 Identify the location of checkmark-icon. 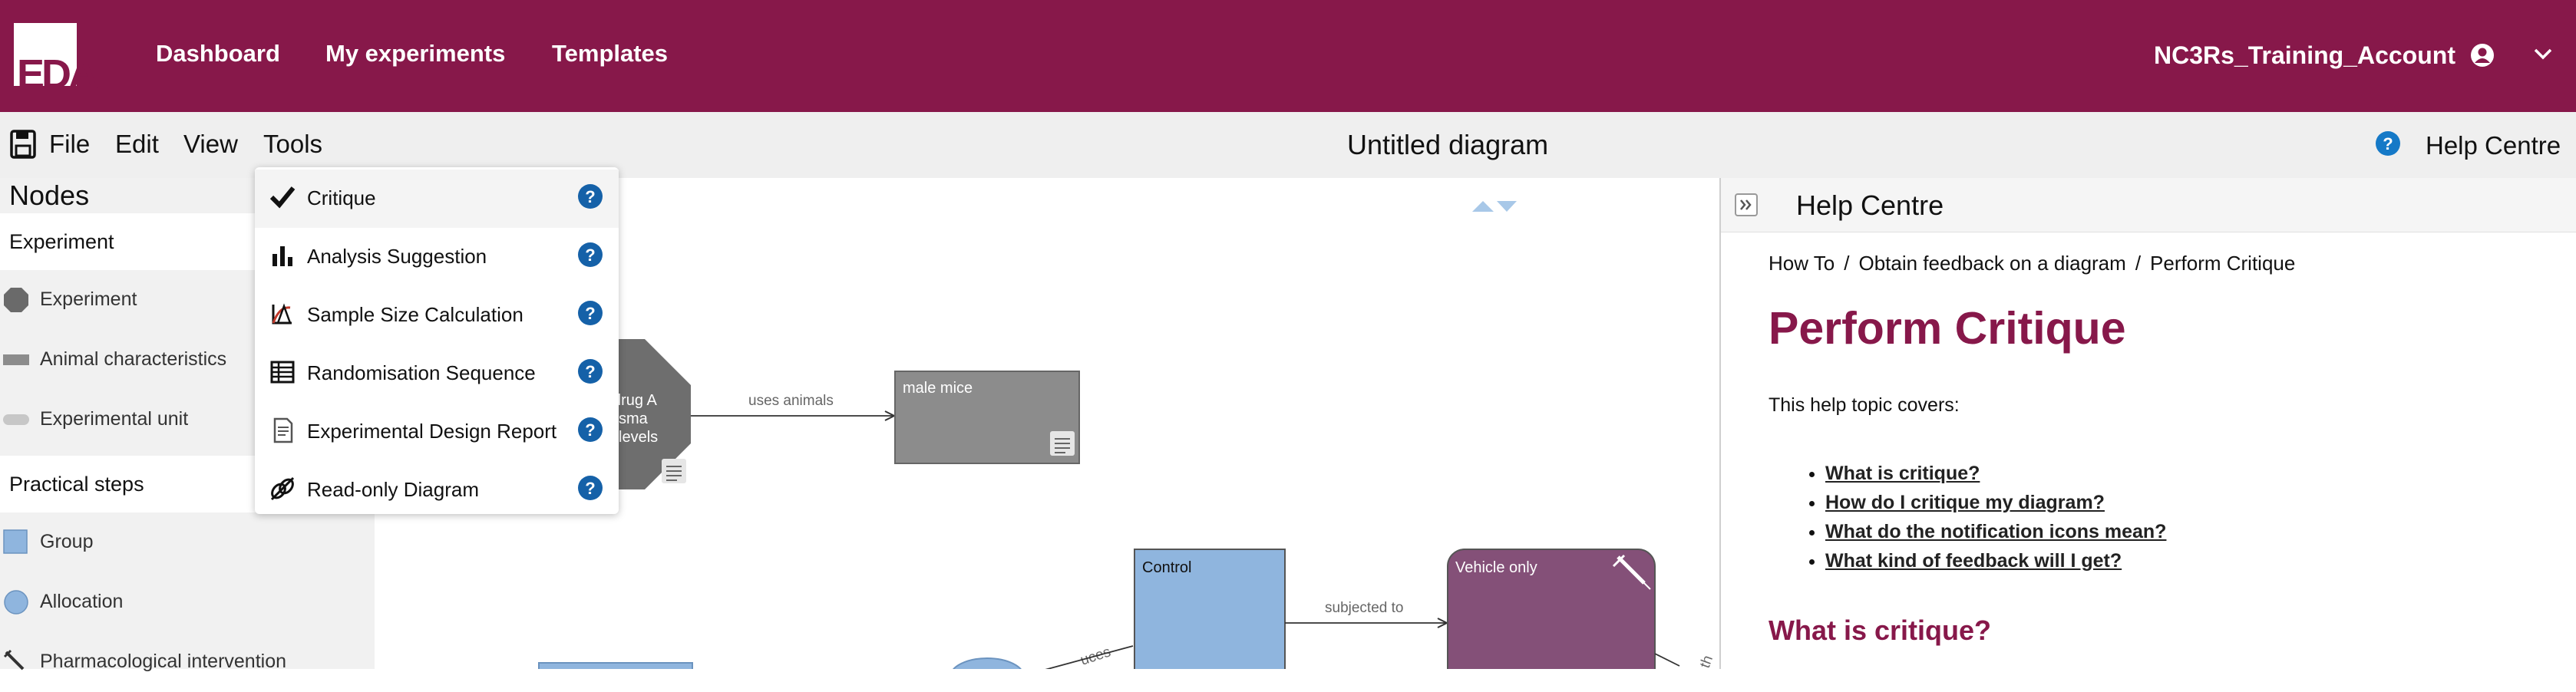
(282, 198).